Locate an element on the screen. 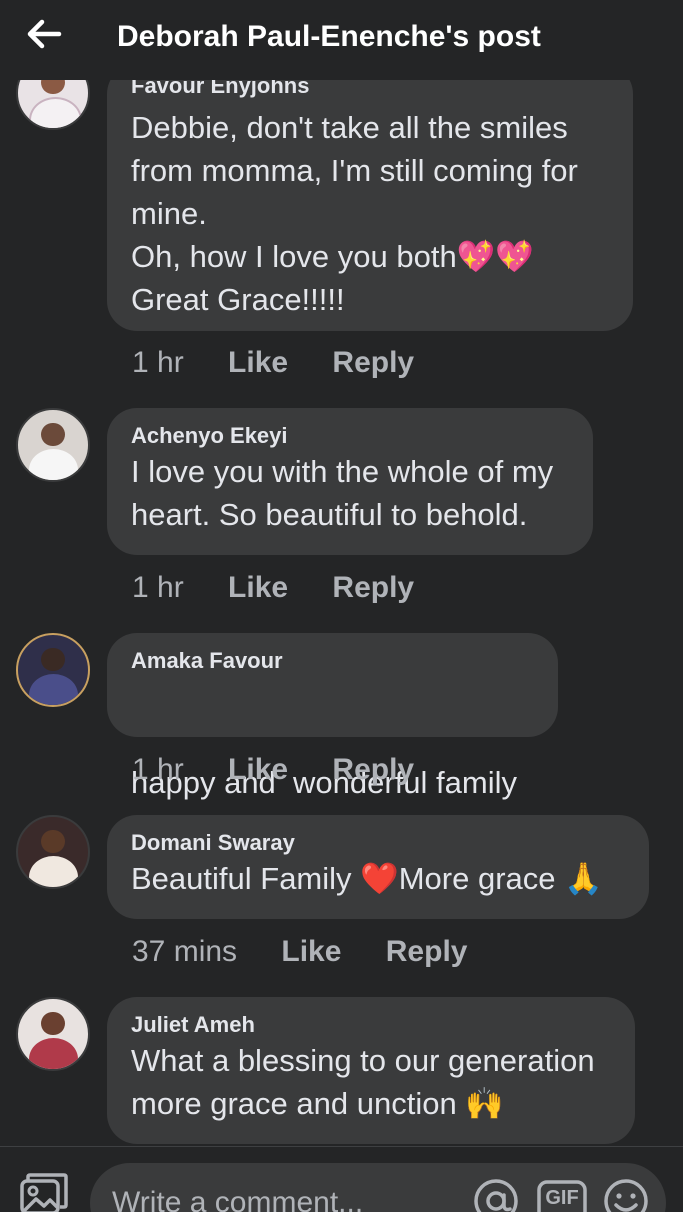 Image resolution: width=683 pixels, height=1212 pixels. comment-time: 37 mins is located at coordinates (184, 952).